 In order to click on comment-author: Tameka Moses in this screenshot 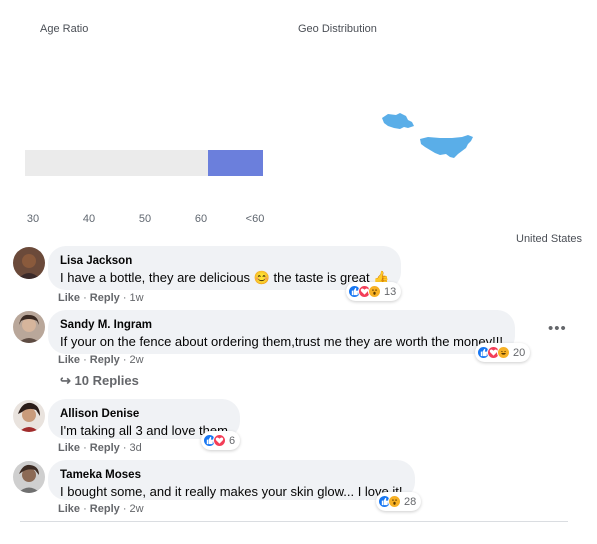, I will do `click(231, 475)`.